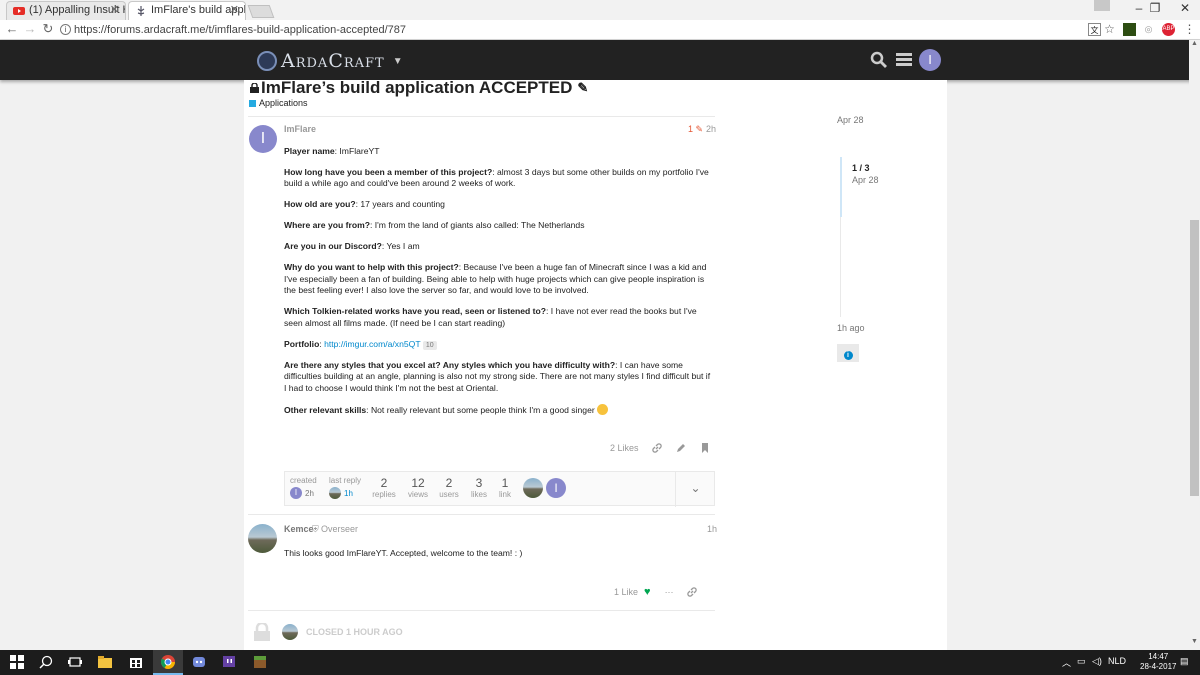 The width and height of the screenshot is (1200, 675). What do you see at coordinates (711, 129) in the screenshot?
I see `post-time: 2h` at bounding box center [711, 129].